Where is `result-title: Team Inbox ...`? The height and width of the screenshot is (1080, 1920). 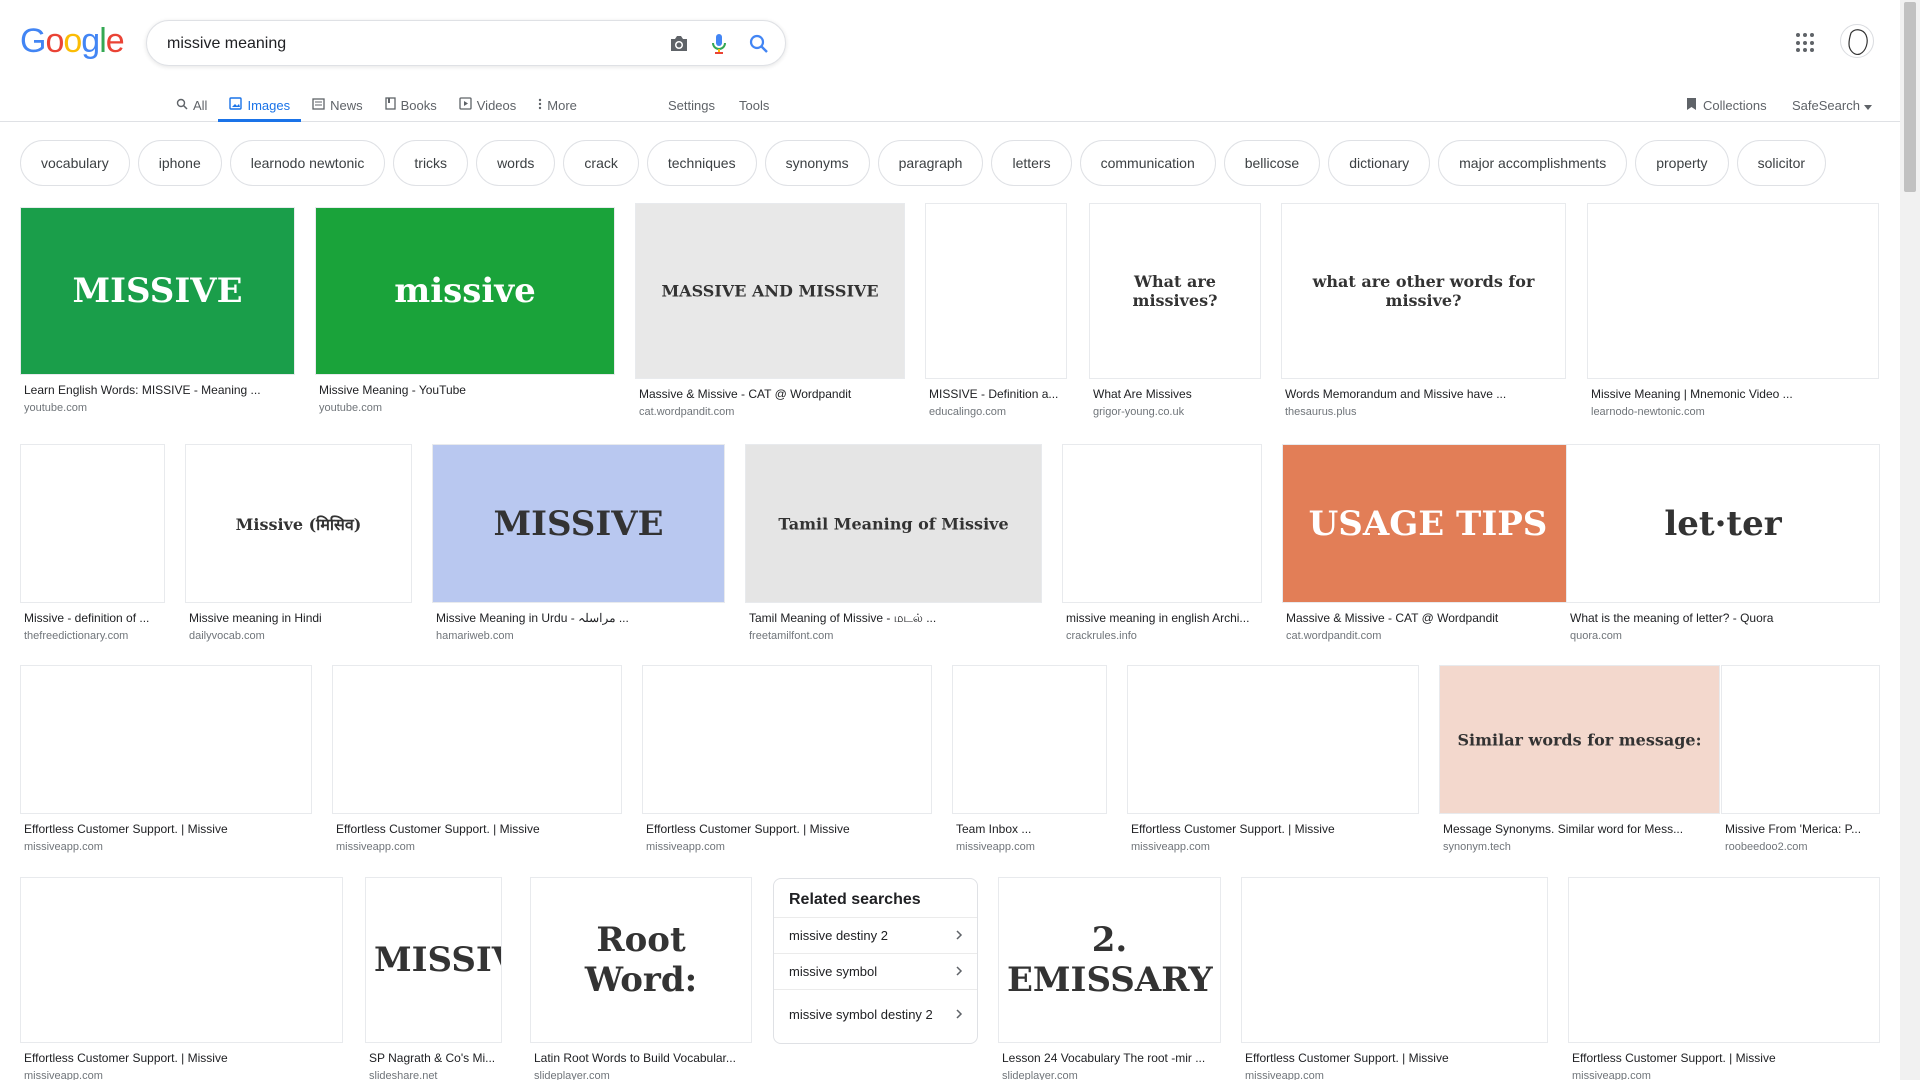 result-title: Team Inbox ... is located at coordinates (1030, 829).